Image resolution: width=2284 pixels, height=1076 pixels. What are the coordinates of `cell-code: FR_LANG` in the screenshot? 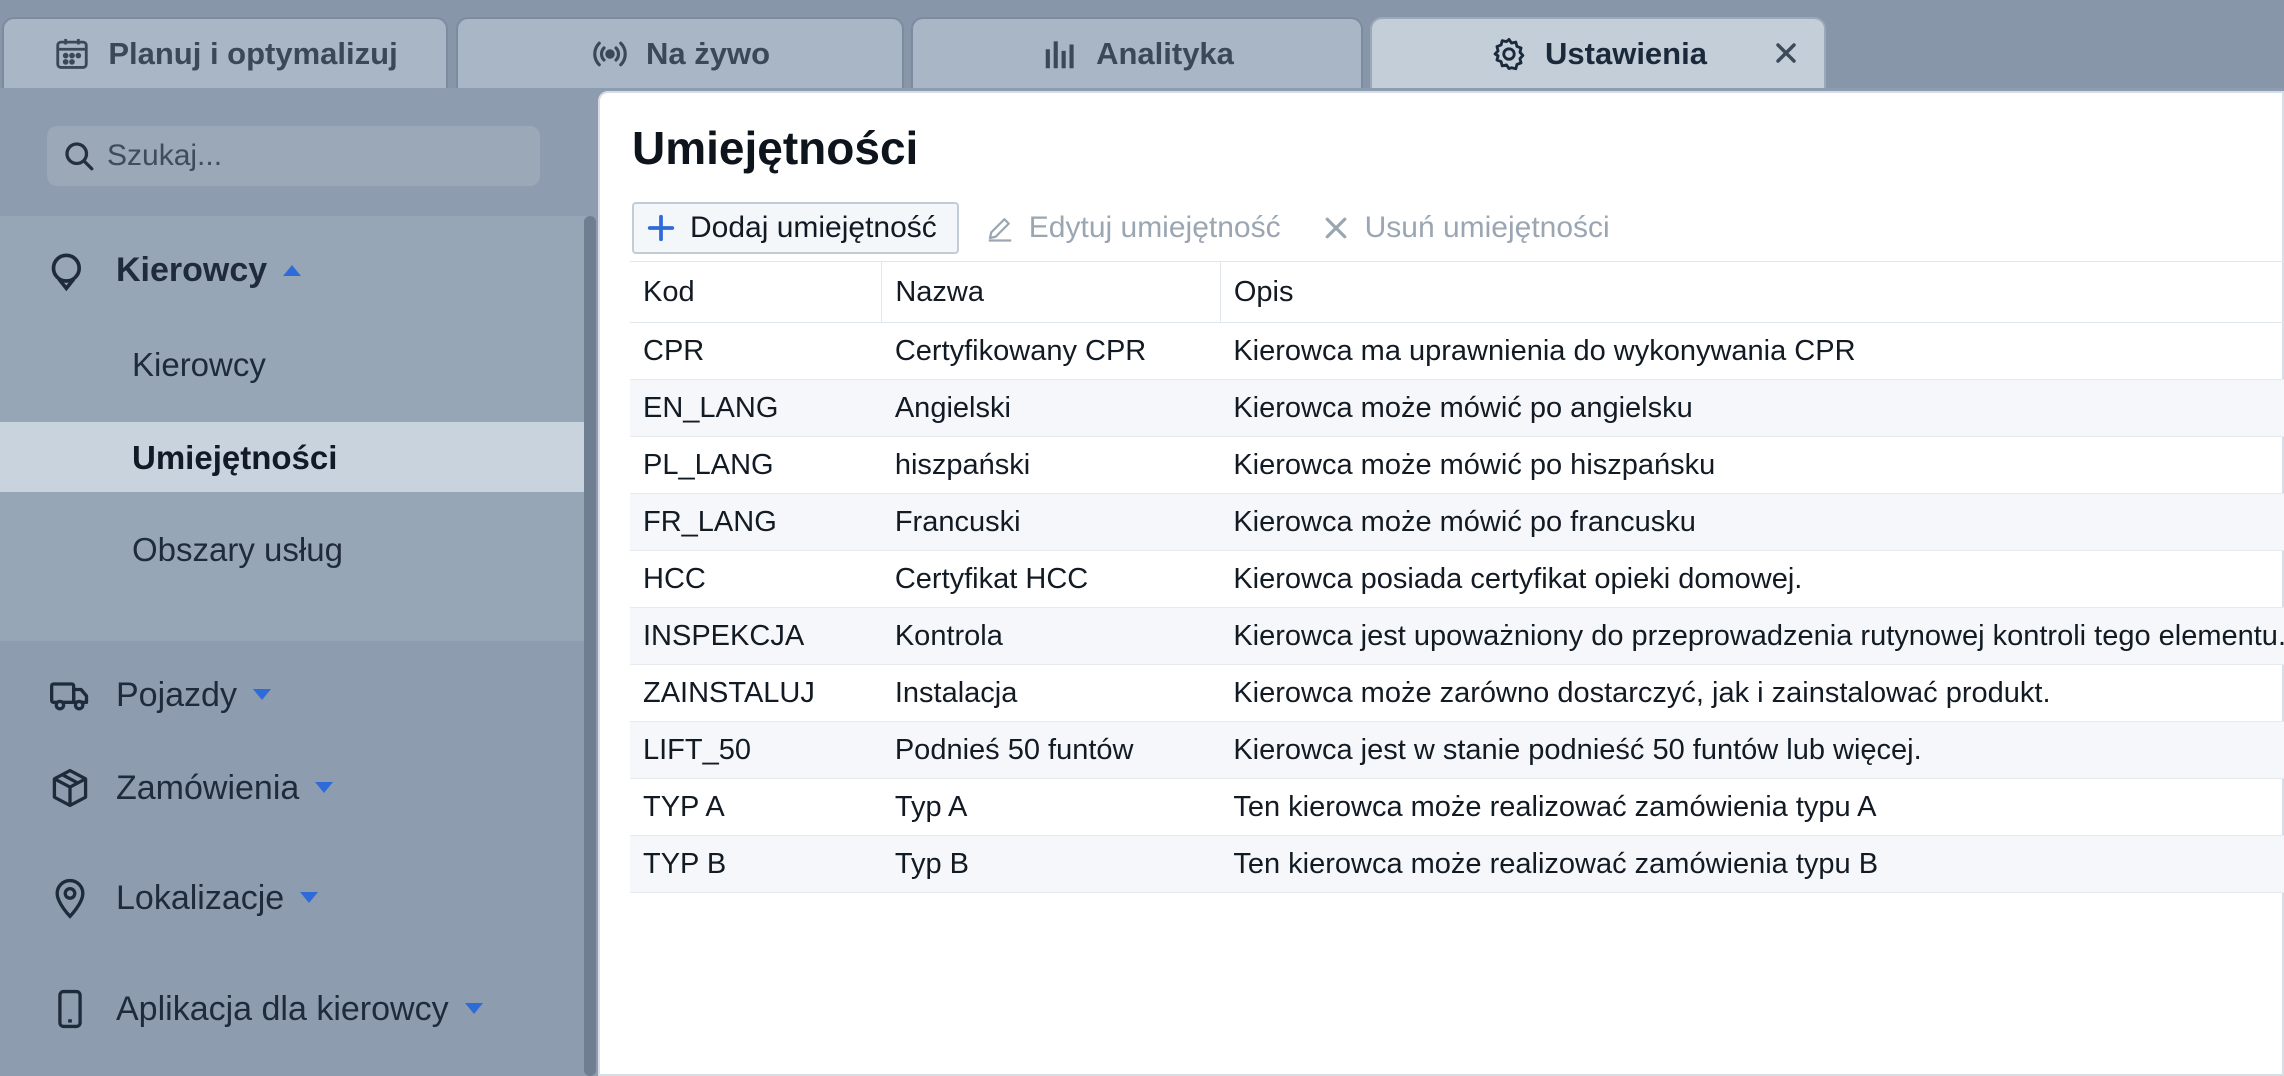 It's located at (756, 522).